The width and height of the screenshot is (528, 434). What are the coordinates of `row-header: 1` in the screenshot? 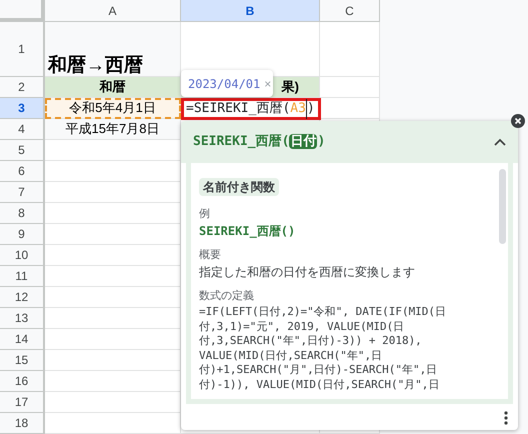 It's located at (22, 49).